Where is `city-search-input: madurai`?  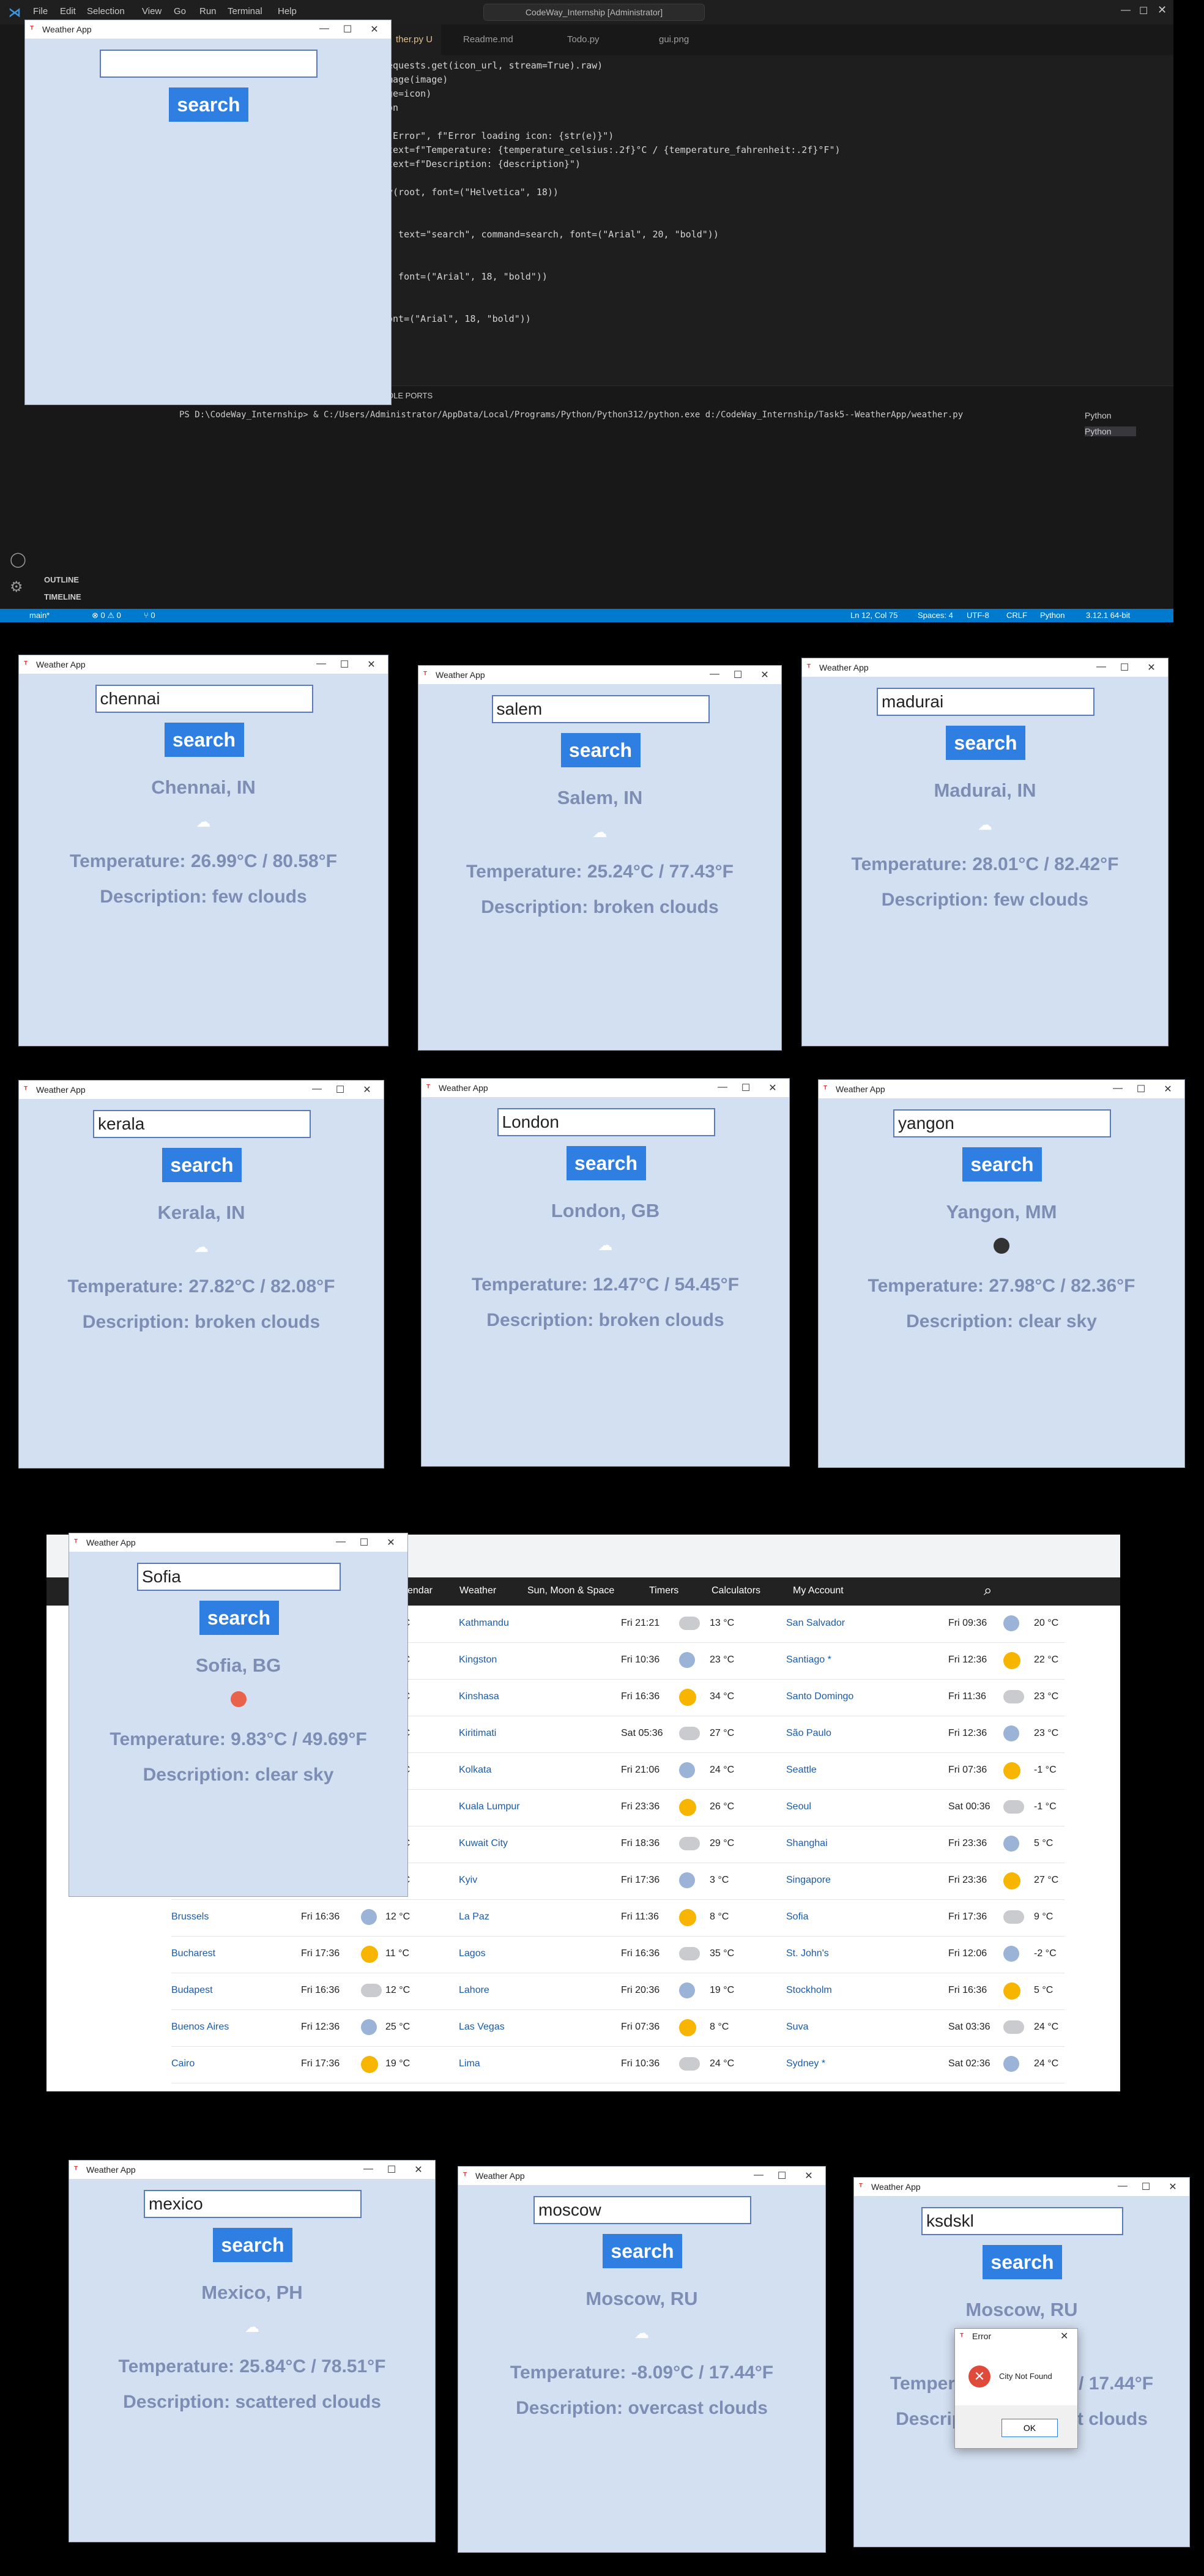
city-search-input: madurai is located at coordinates (986, 702).